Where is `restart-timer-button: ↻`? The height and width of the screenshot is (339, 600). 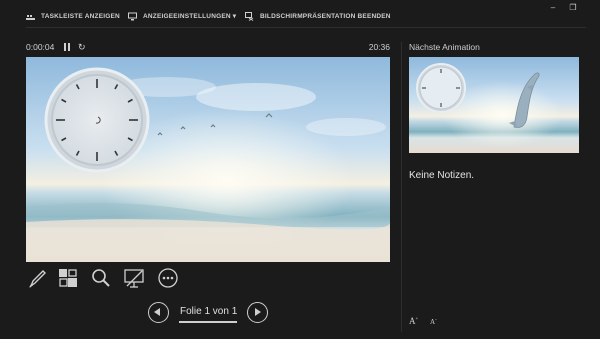
restart-timer-button: ↻ is located at coordinates (82, 47).